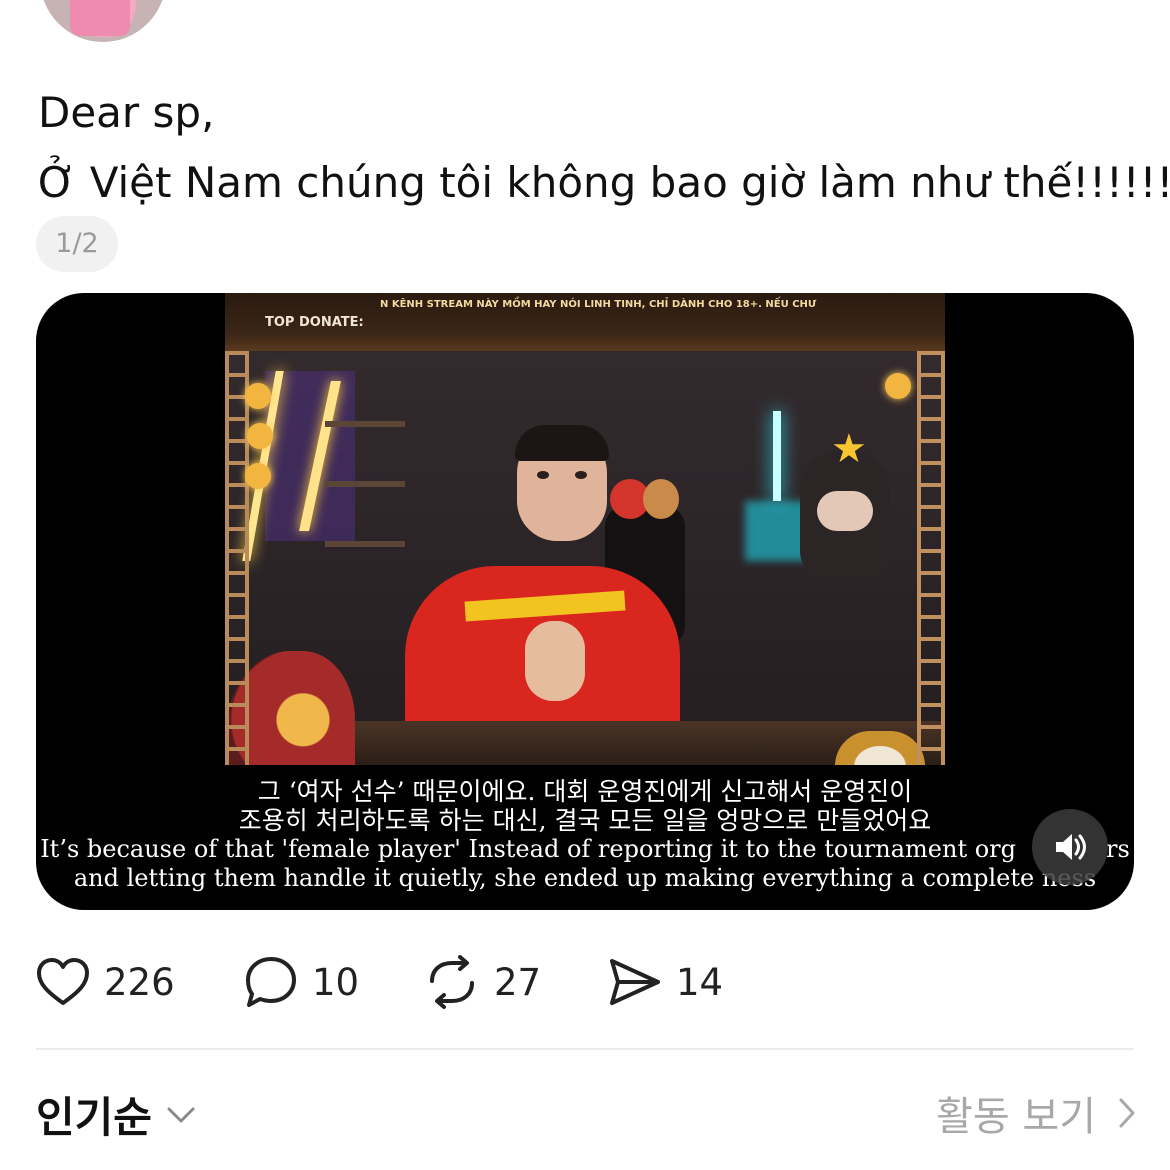 This screenshot has height=1170, width=1170. What do you see at coordinates (301, 982) in the screenshot?
I see `comment-button: 10` at bounding box center [301, 982].